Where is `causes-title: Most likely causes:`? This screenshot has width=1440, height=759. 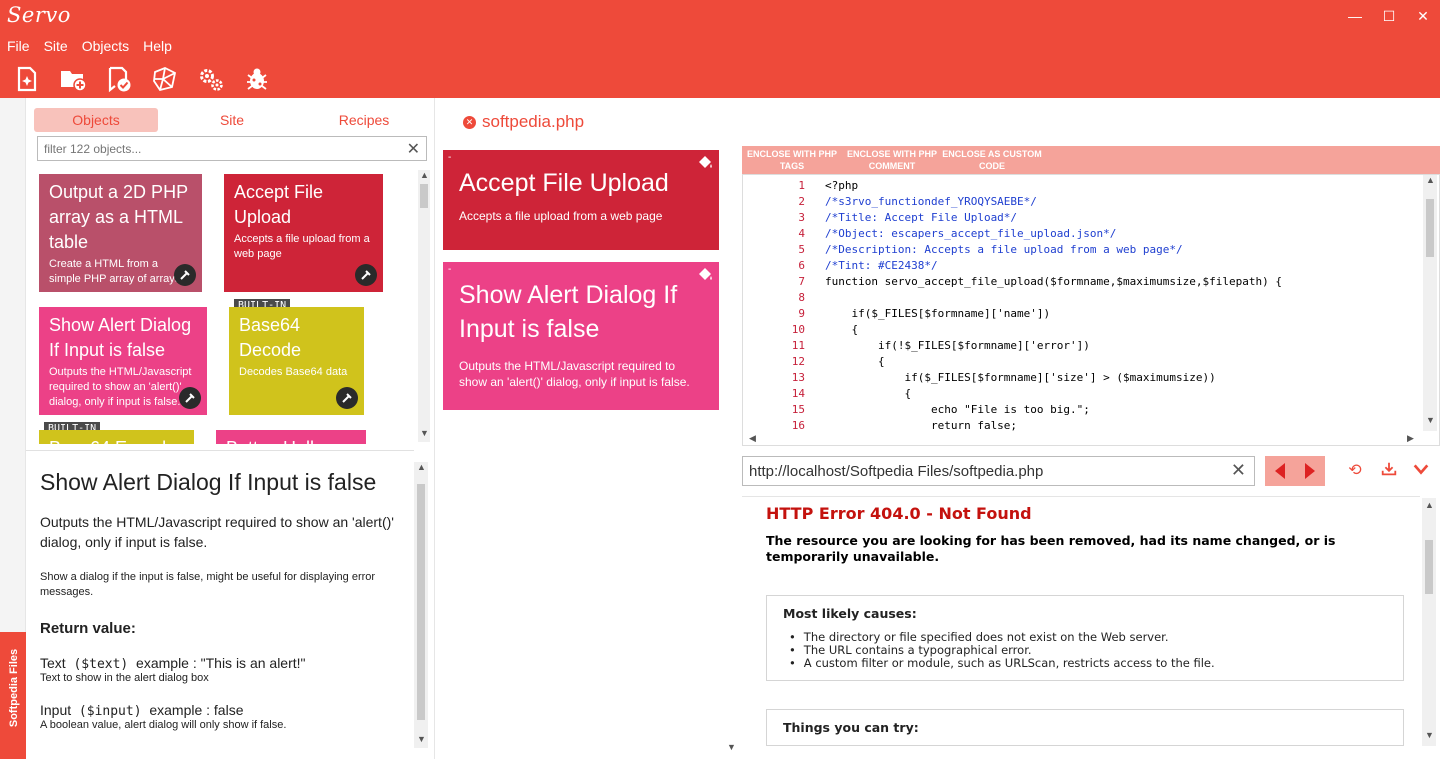
causes-title: Most likely causes: is located at coordinates (850, 613).